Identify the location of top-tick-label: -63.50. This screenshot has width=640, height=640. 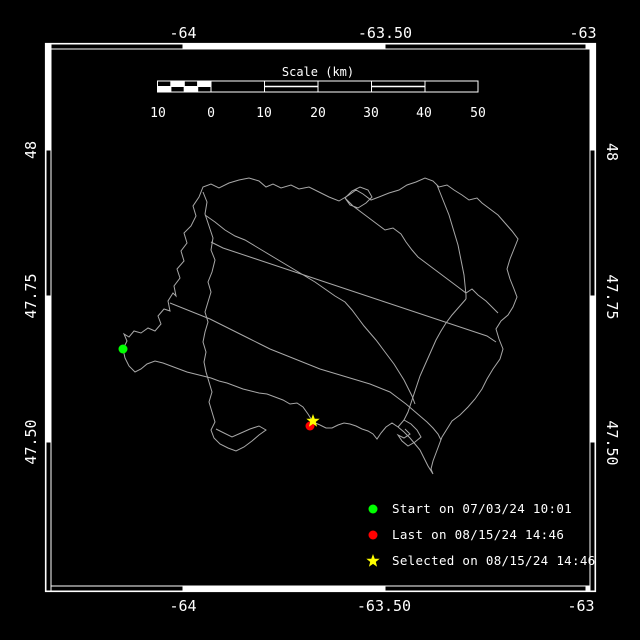
(385, 33).